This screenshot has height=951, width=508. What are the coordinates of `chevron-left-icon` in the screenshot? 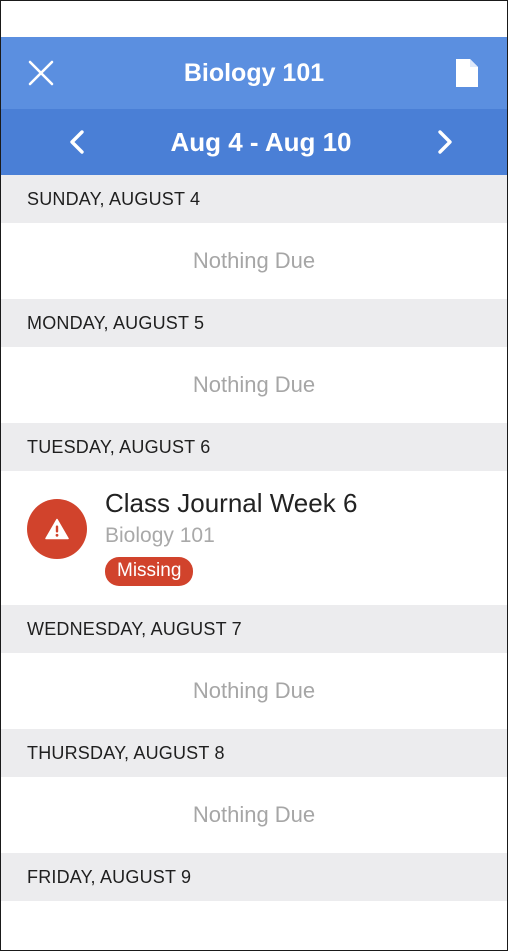 It's located at (77, 142).